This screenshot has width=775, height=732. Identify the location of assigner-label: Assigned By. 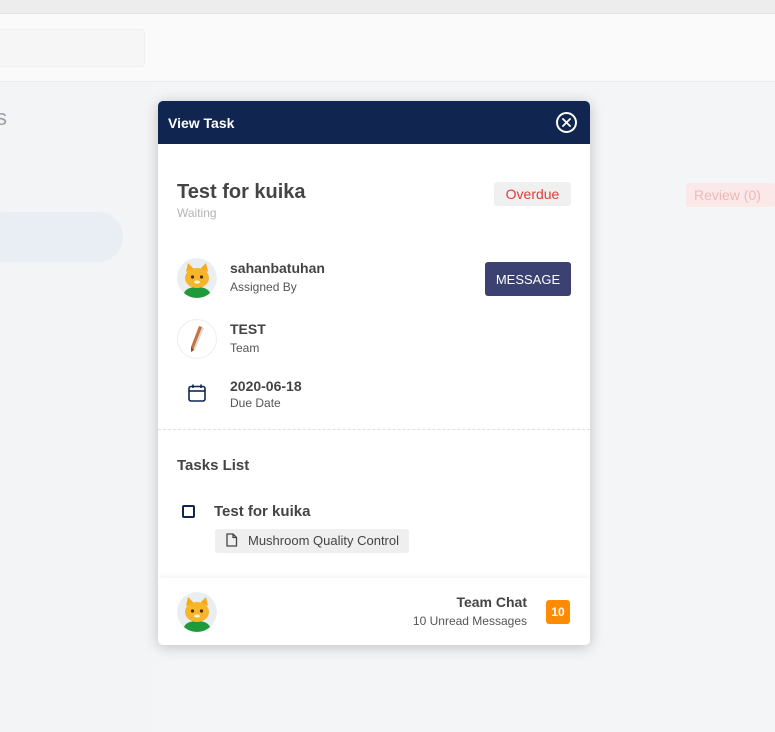
(263, 287).